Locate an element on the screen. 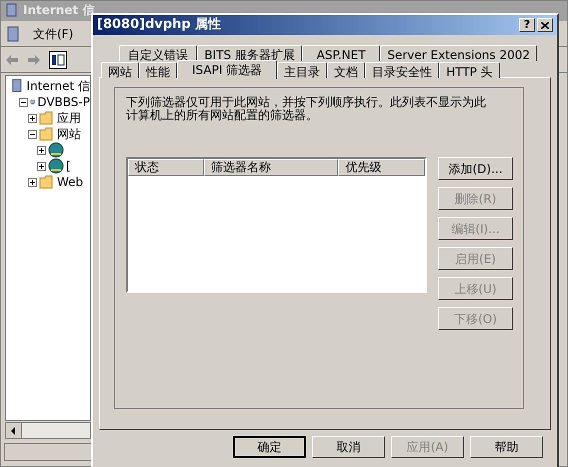 The image size is (568, 467). column-header: 状态 is located at coordinates (166, 167).